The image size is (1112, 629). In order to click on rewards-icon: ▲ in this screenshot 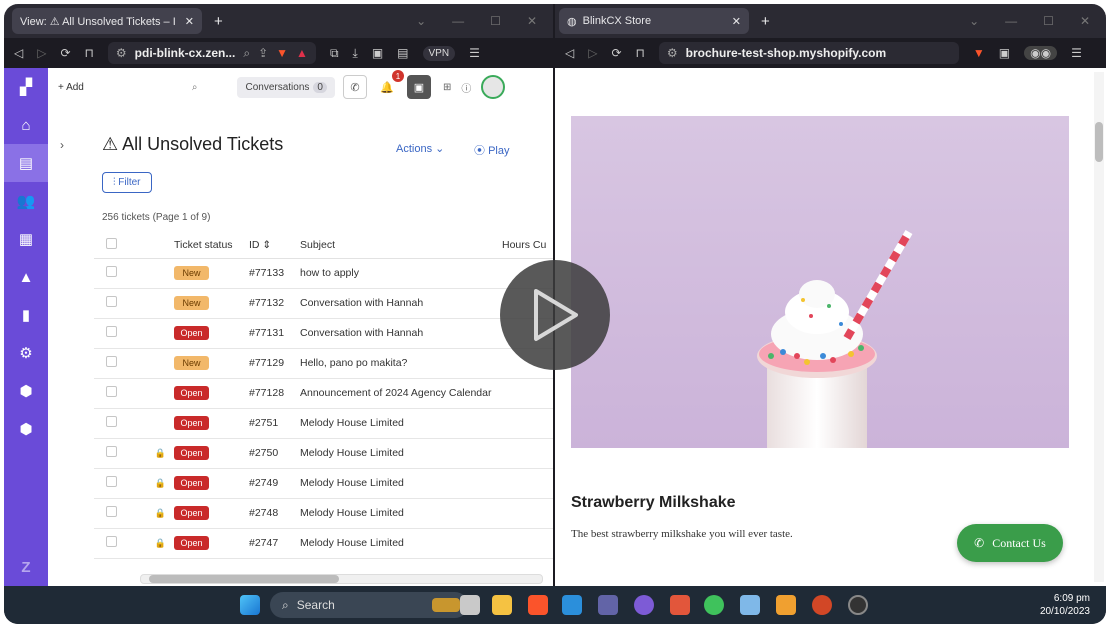, I will do `click(302, 53)`.